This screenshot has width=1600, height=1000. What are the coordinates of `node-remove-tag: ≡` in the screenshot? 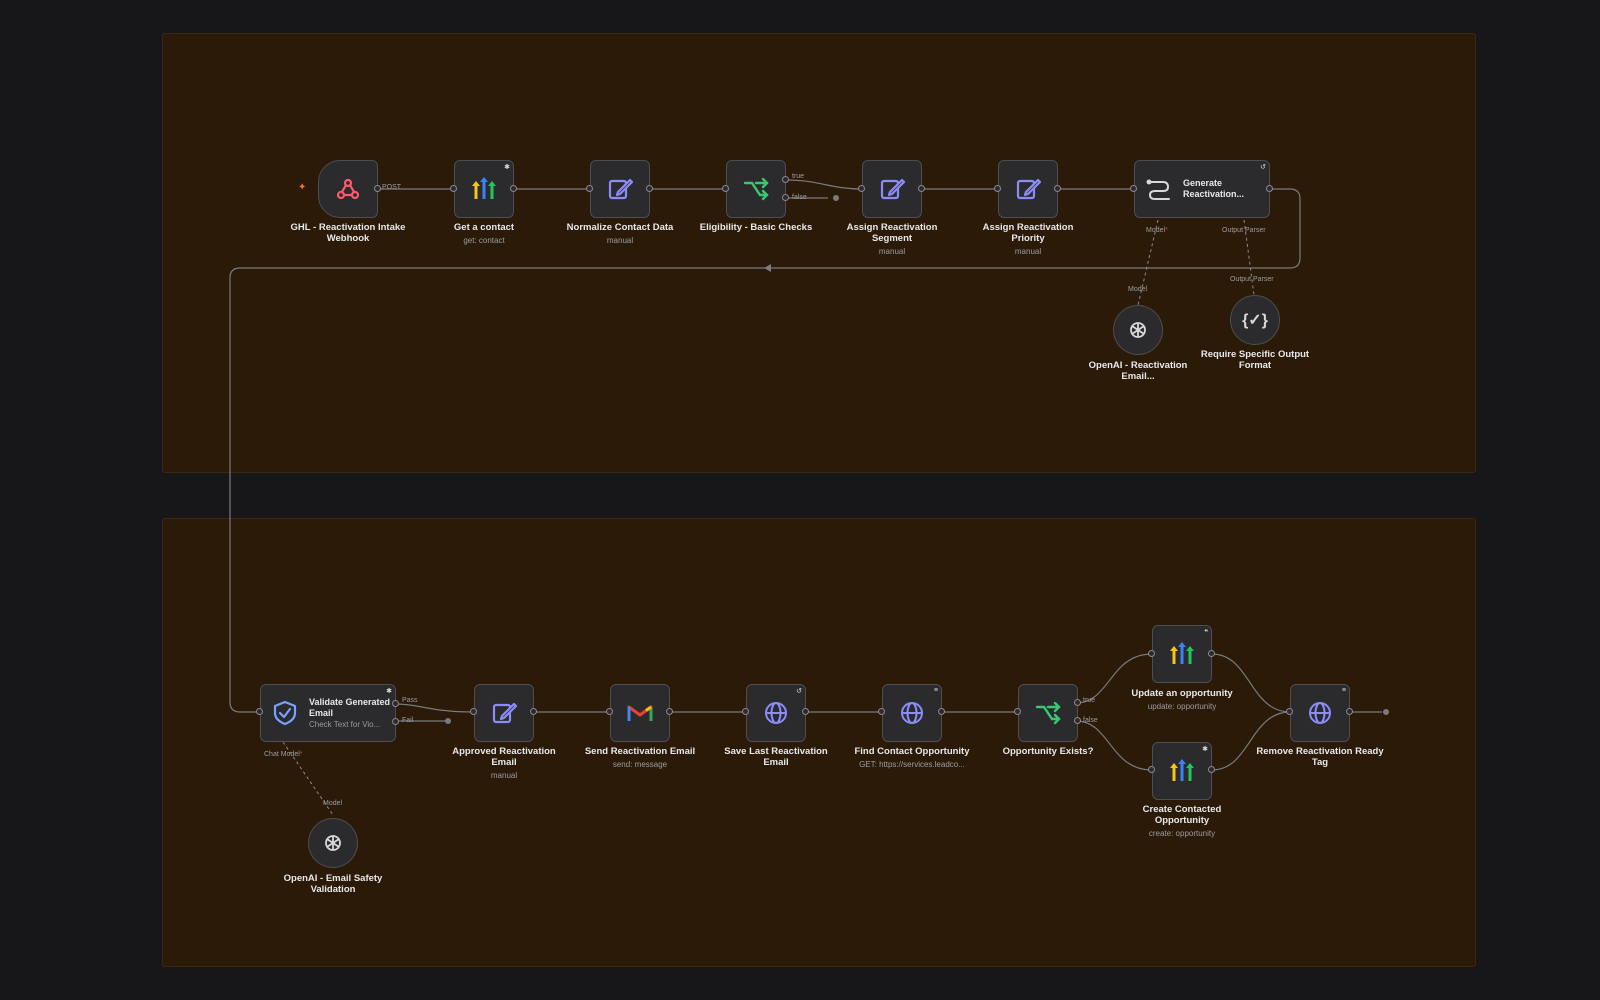 It's located at (1320, 713).